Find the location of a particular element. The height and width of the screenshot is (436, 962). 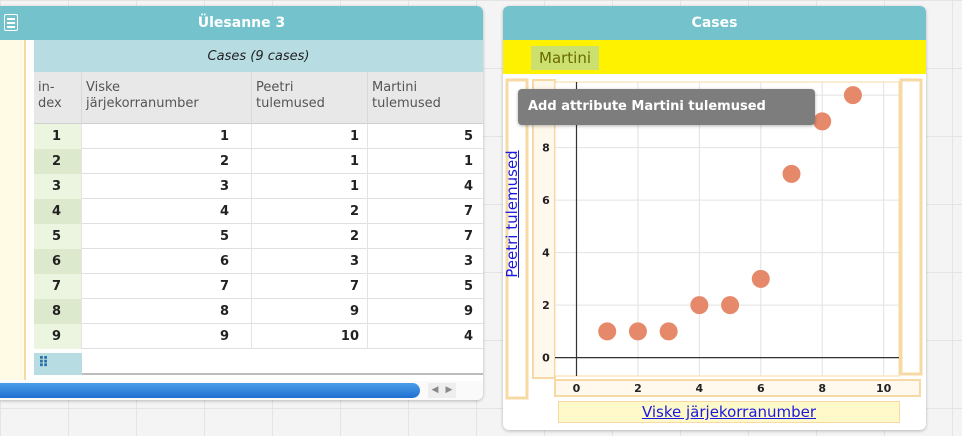

horizontal-scrollbar: ◀ ▶ is located at coordinates (241, 390).